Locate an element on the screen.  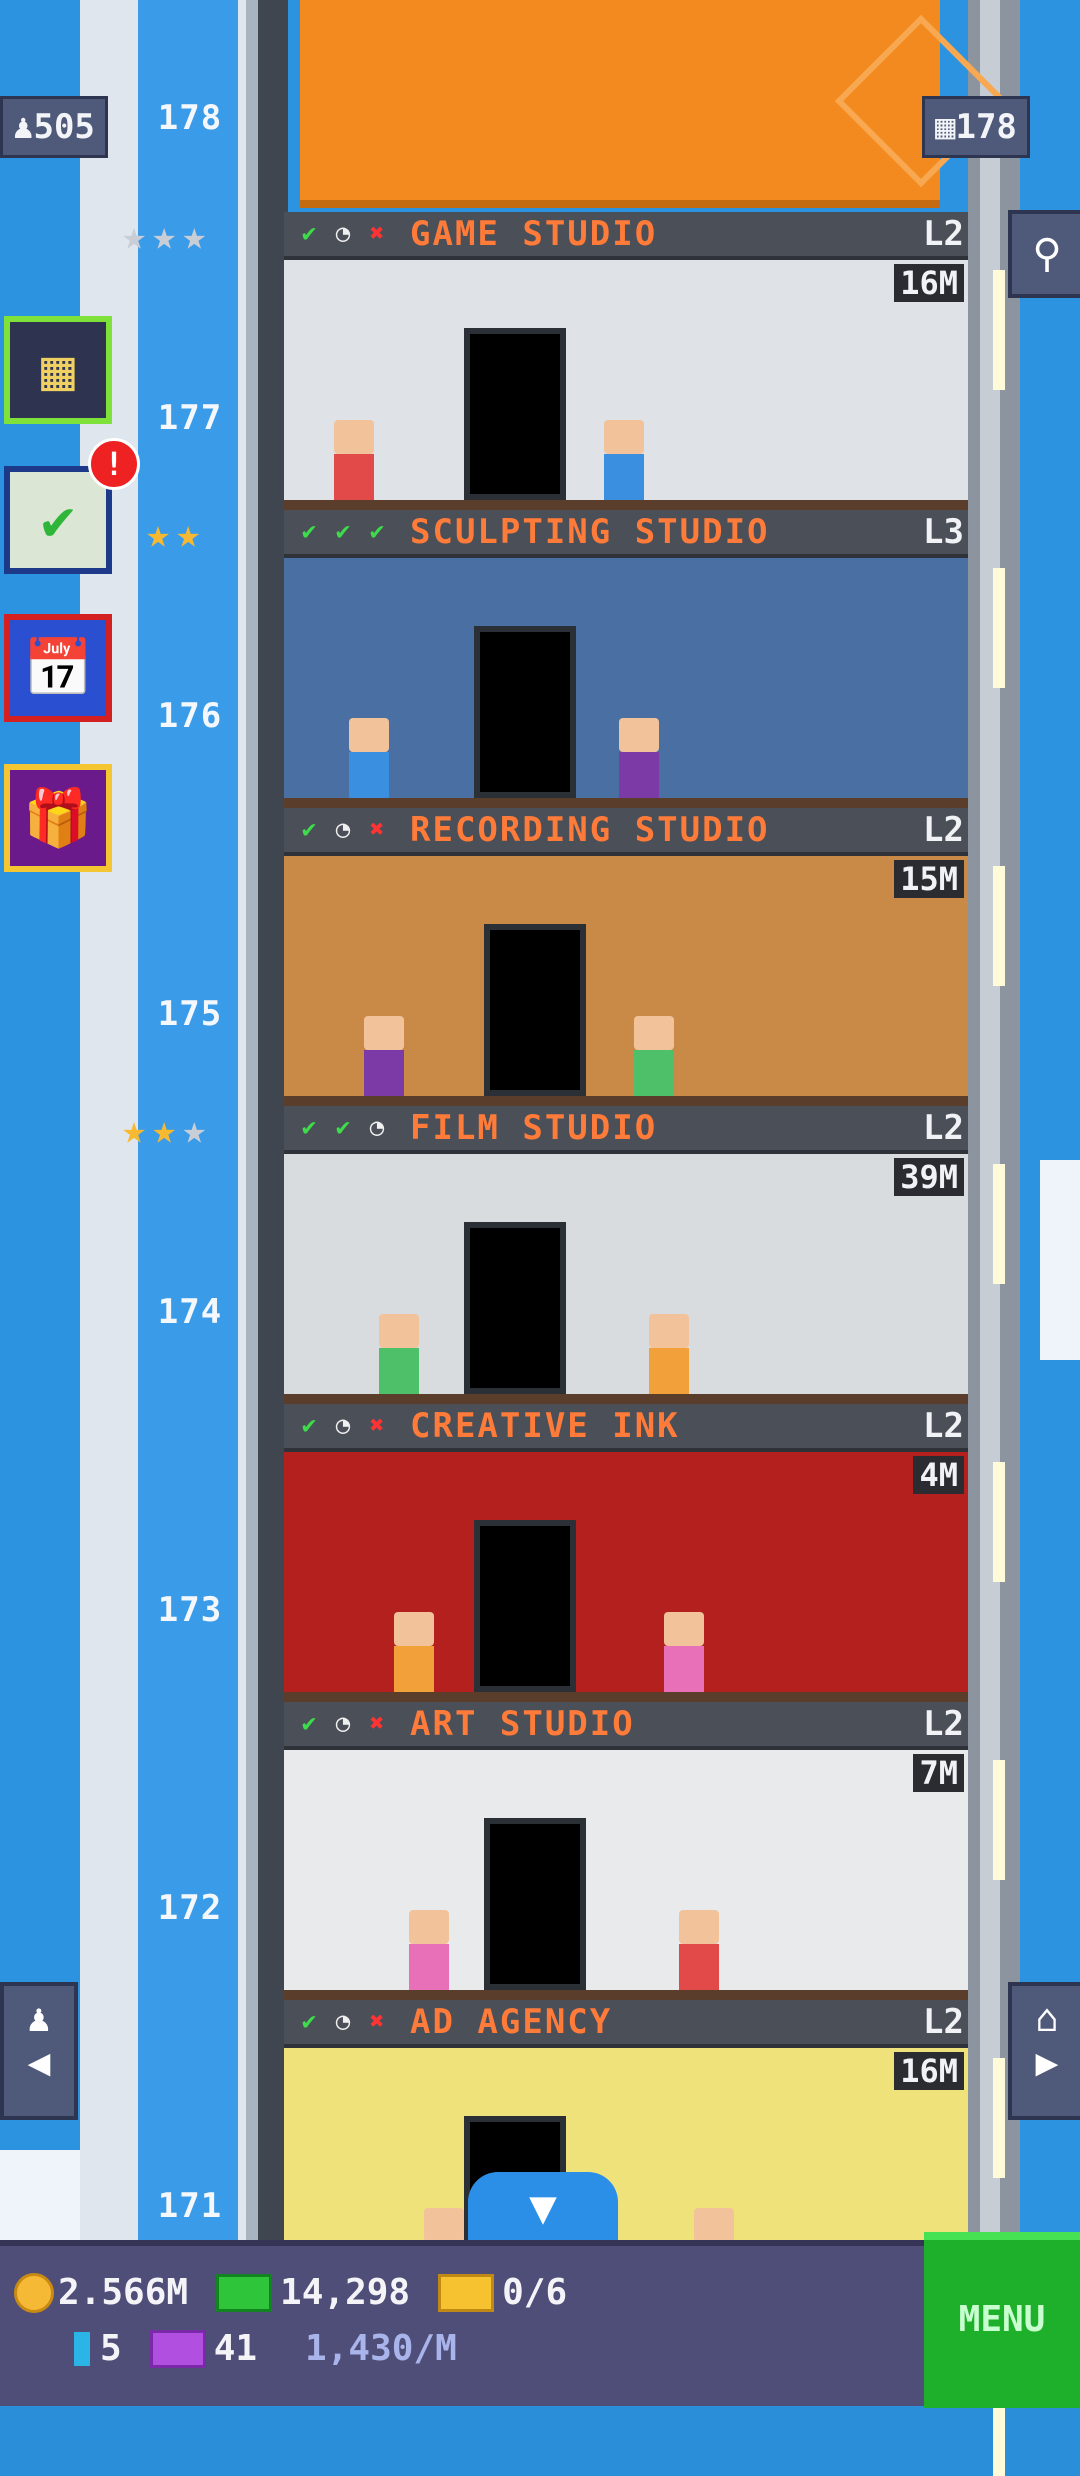
status-icons: ✔ ✔ ✔ is located at coordinates (343, 532).